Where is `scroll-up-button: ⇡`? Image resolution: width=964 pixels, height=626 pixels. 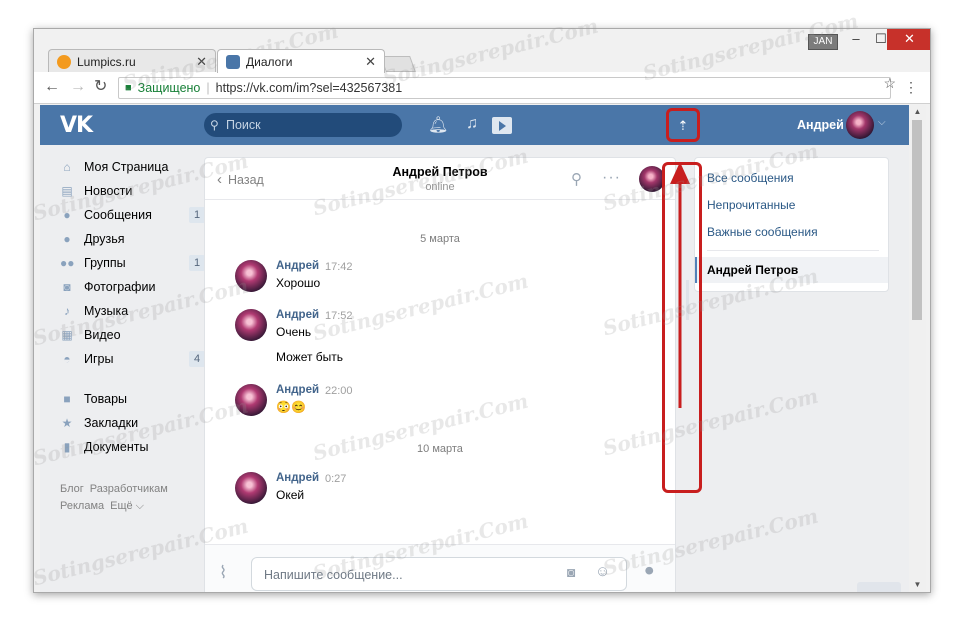 scroll-up-button: ⇡ is located at coordinates (683, 125).